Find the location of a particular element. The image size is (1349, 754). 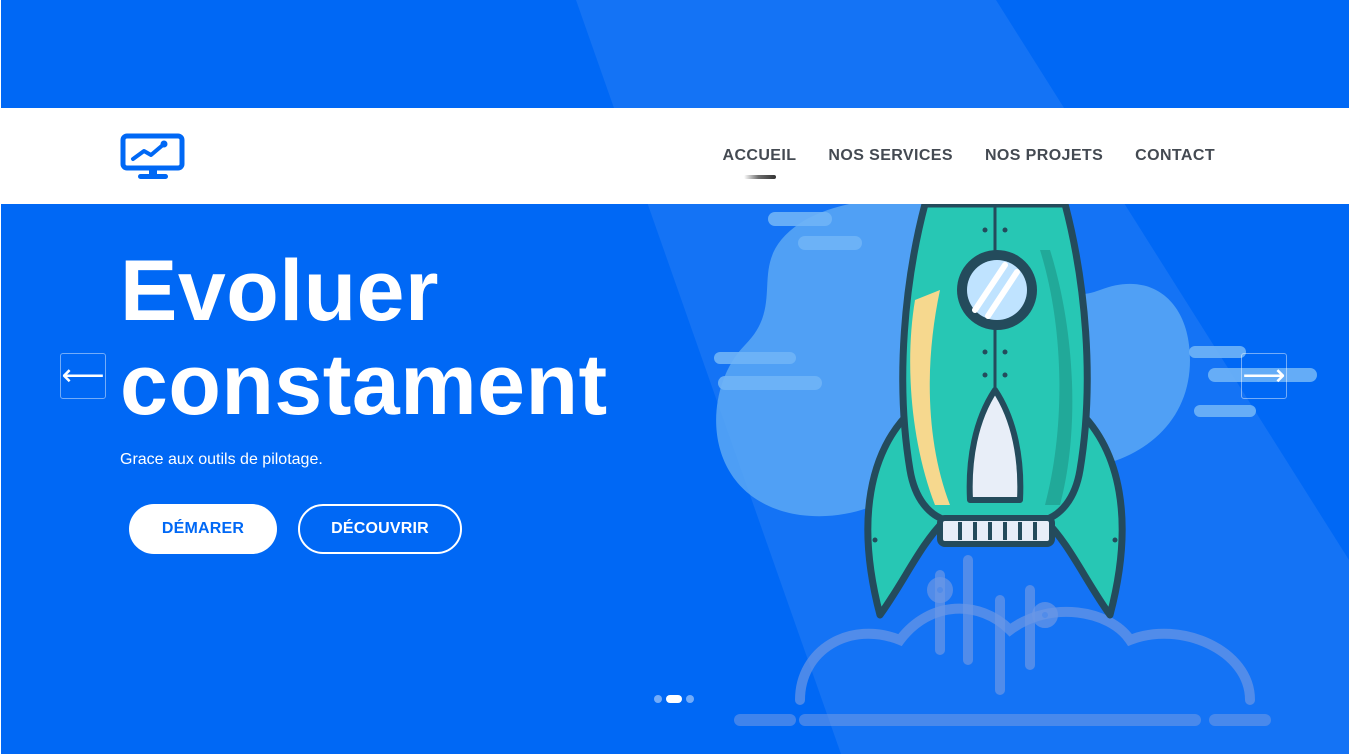

navbar: ACCUEIL NOS SERVICES NOS PROJETS CONTACT is located at coordinates (675, 156).